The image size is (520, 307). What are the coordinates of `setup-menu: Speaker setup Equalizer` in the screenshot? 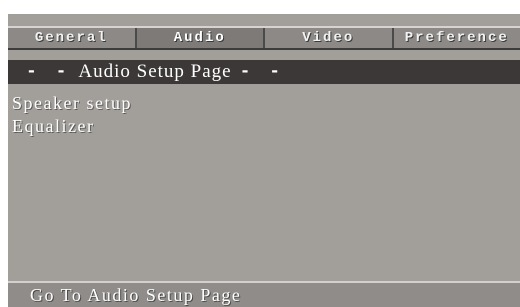 It's located at (72, 115).